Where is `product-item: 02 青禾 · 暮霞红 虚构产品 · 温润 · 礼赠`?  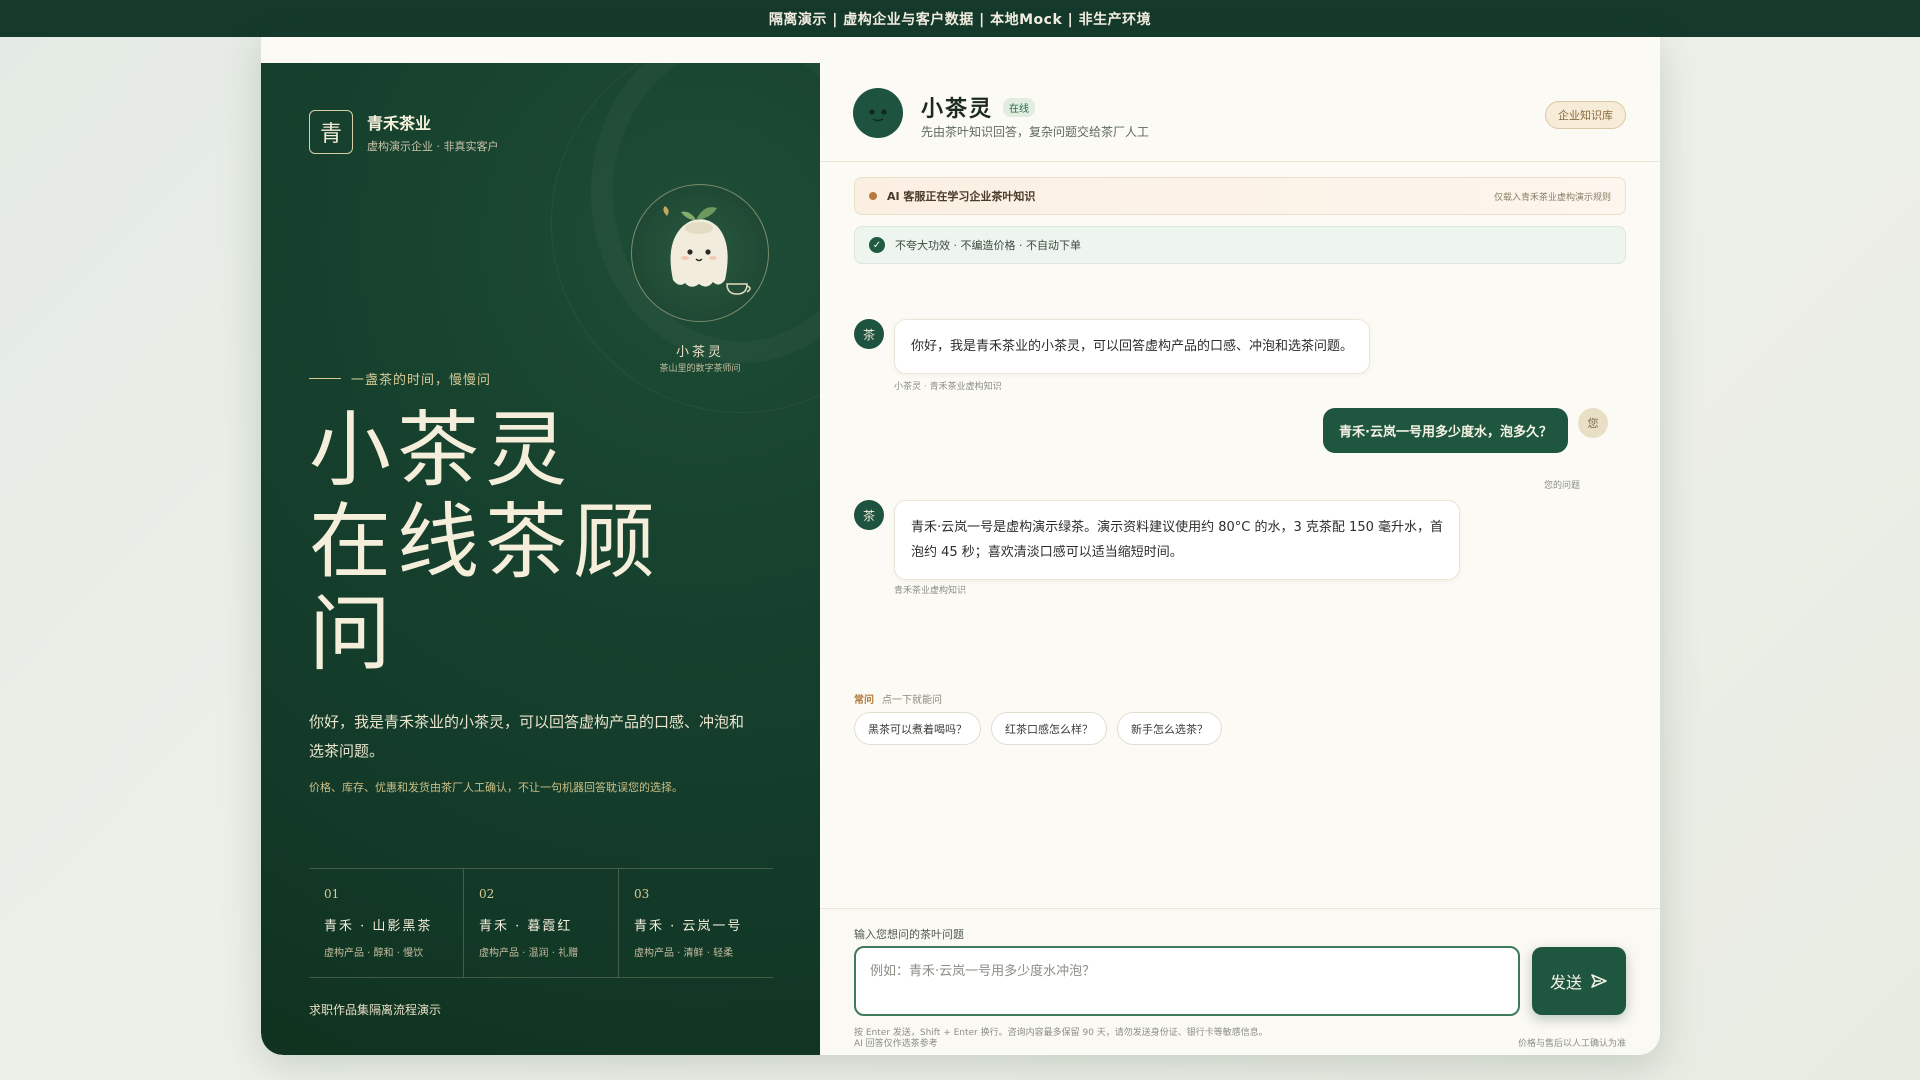
product-item: 02 青禾 · 暮霞红 虚构产品 · 温润 · 礼赠 is located at coordinates (541, 923).